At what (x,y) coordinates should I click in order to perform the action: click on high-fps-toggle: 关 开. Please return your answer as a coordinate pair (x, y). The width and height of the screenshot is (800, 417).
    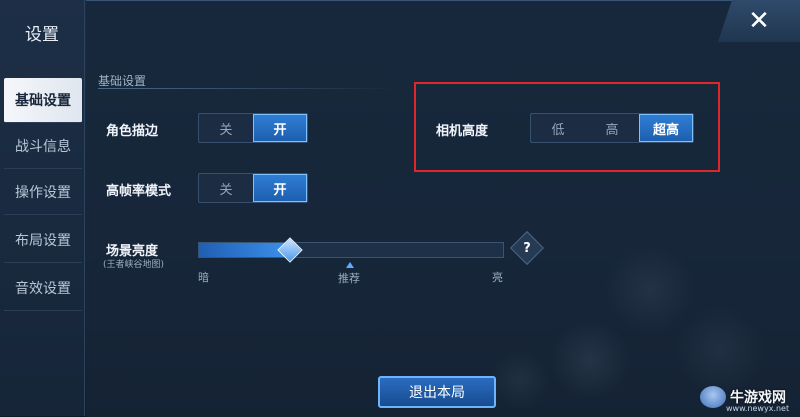
    Looking at the image, I should click on (253, 188).